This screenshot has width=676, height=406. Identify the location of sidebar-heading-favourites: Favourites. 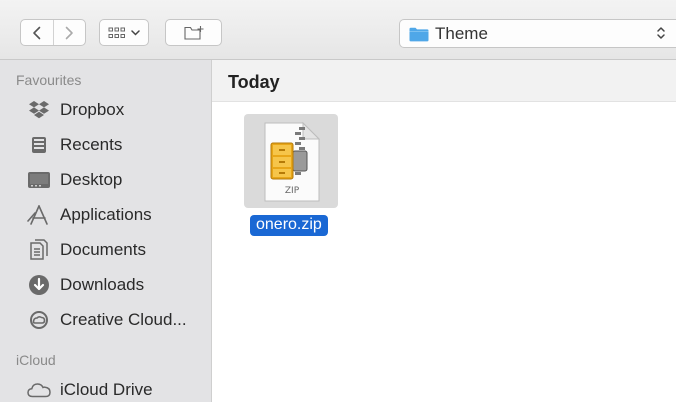
(49, 80).